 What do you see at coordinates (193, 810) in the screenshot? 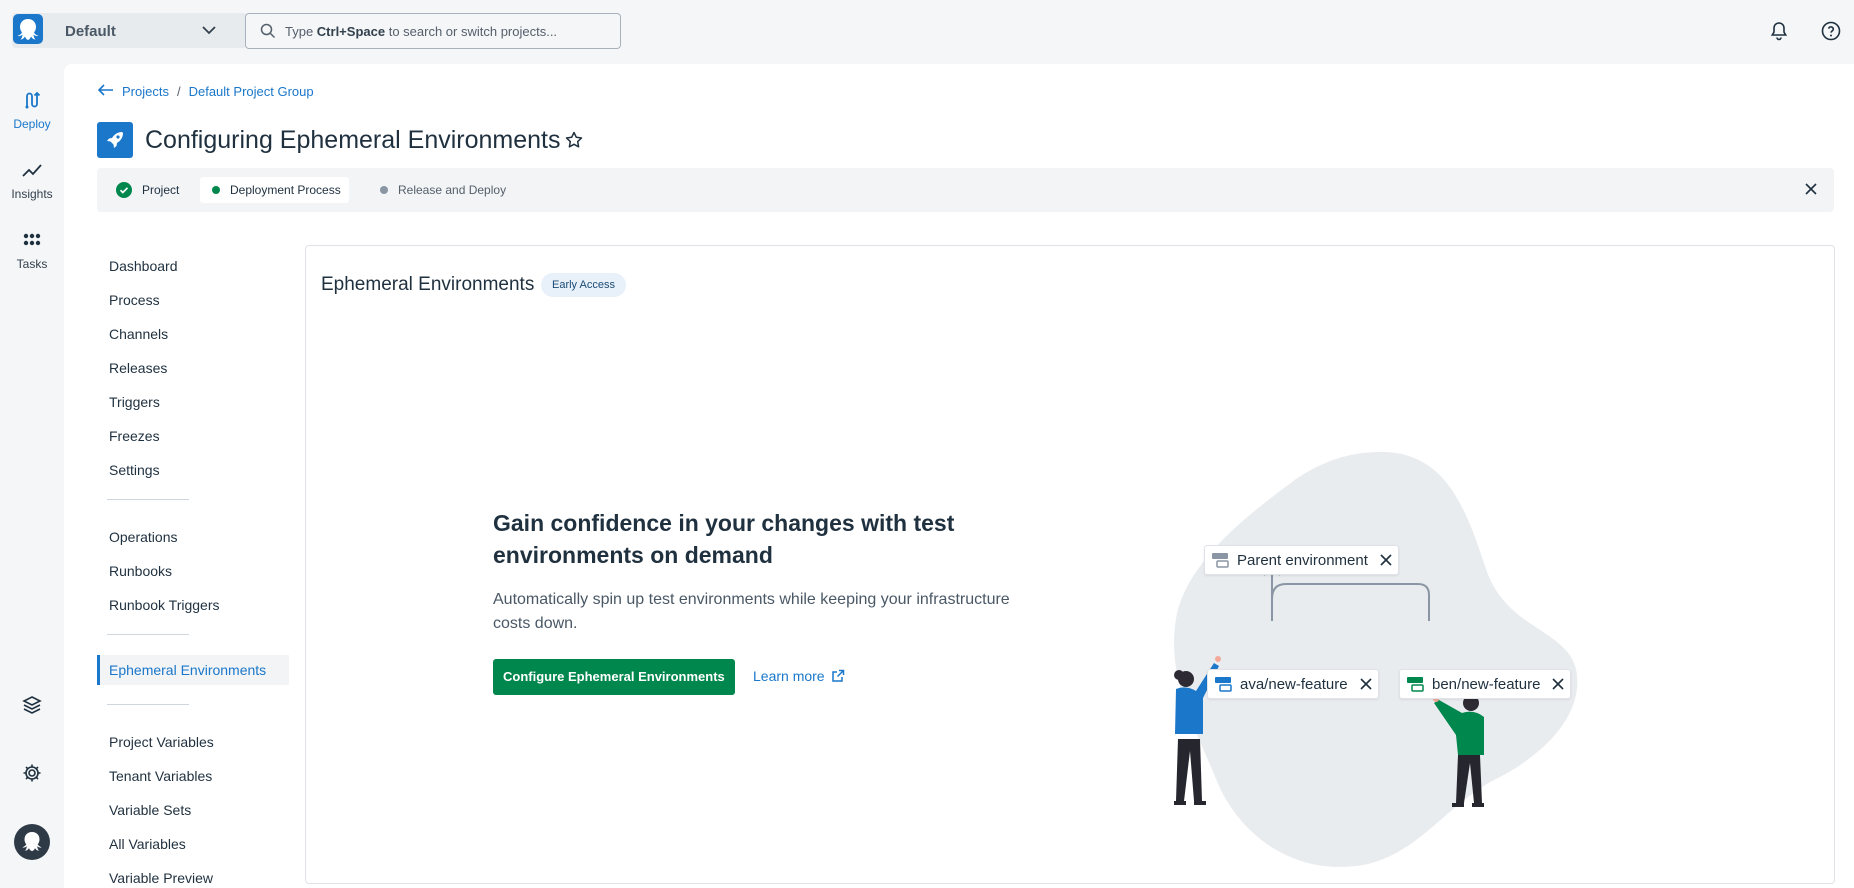
I see `sidebar-item-variable-sets: Variable Sets` at bounding box center [193, 810].